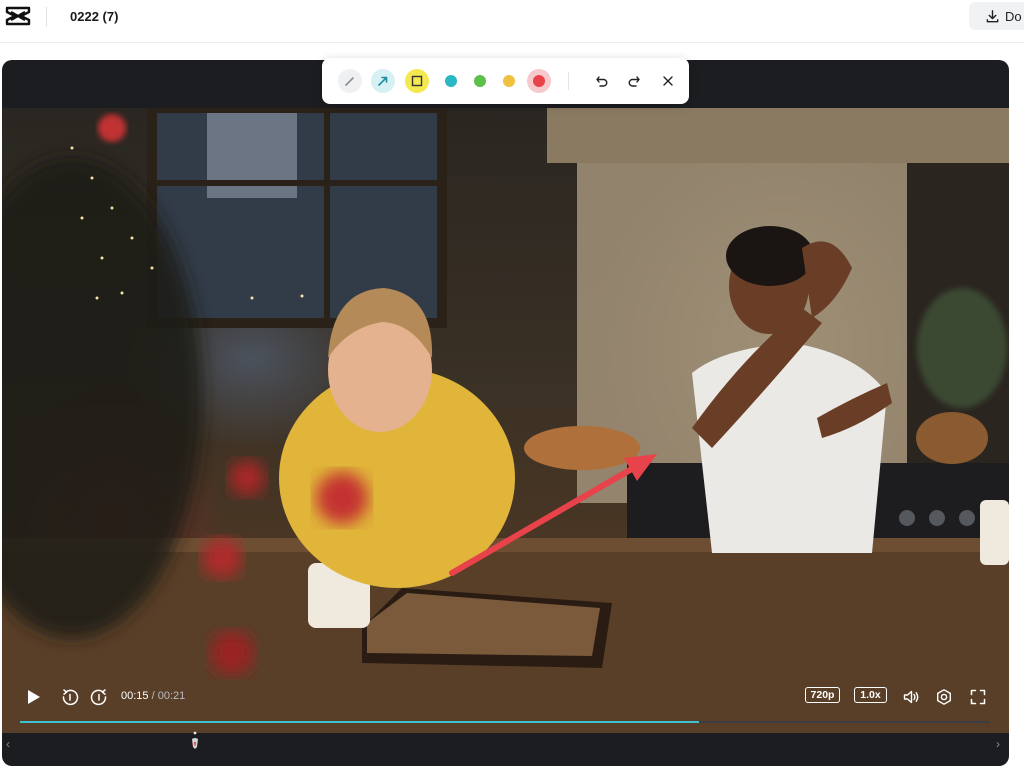  I want to click on forward-button, so click(99, 697).